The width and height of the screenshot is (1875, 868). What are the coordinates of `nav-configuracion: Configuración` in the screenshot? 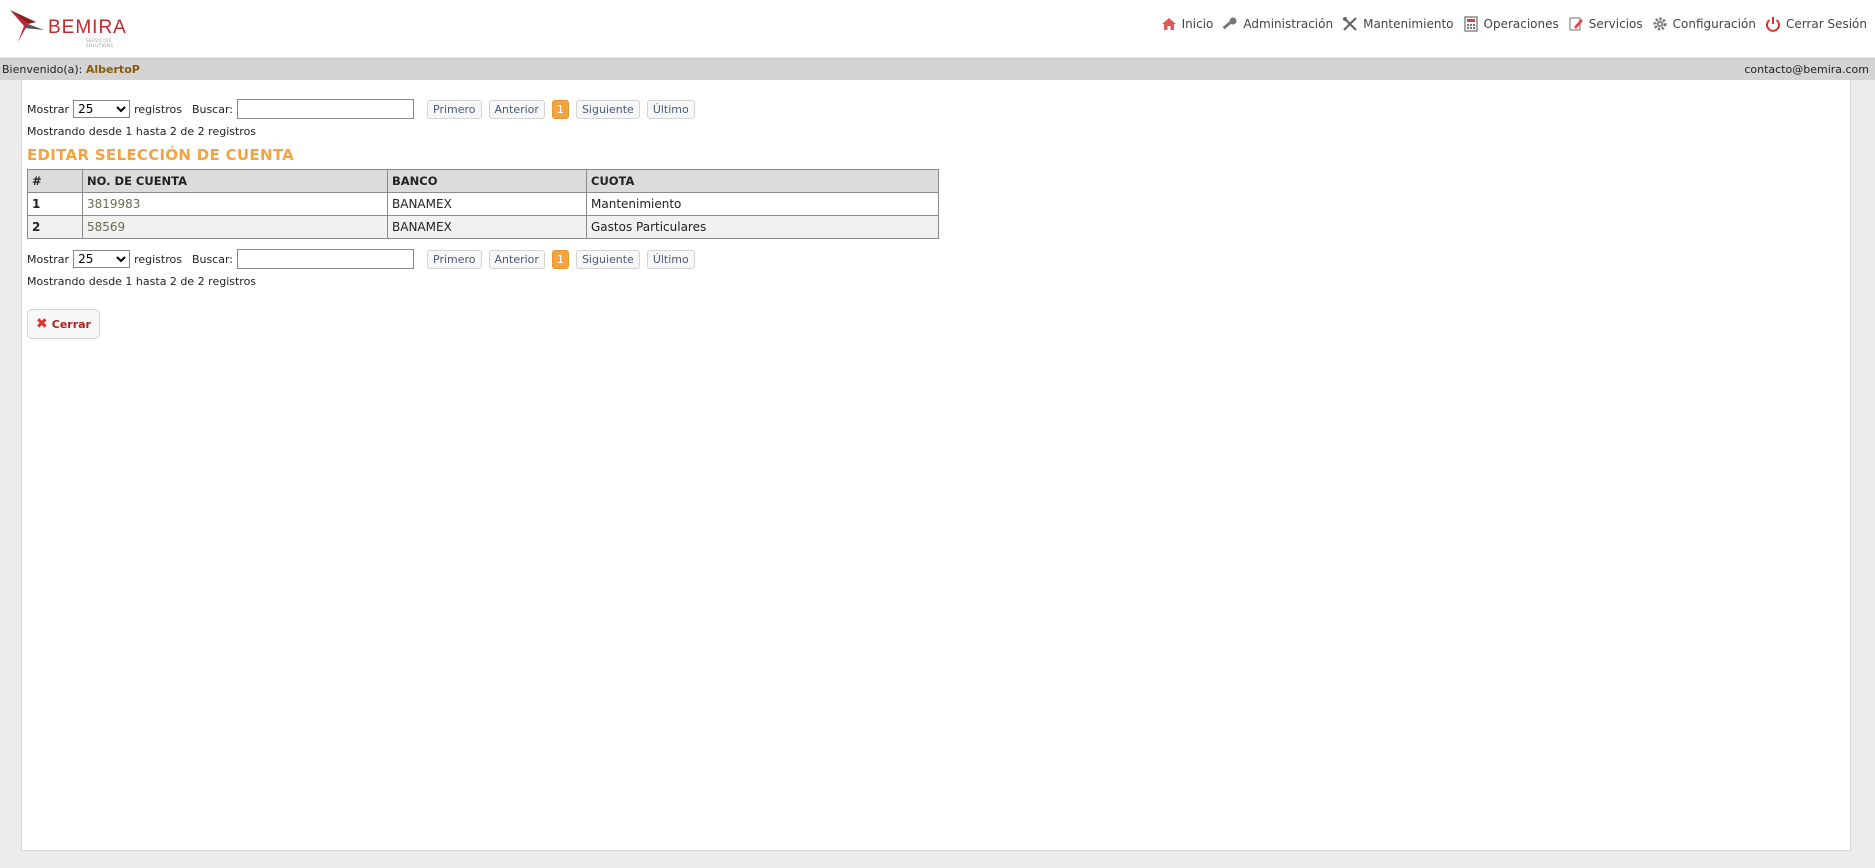 It's located at (1704, 24).